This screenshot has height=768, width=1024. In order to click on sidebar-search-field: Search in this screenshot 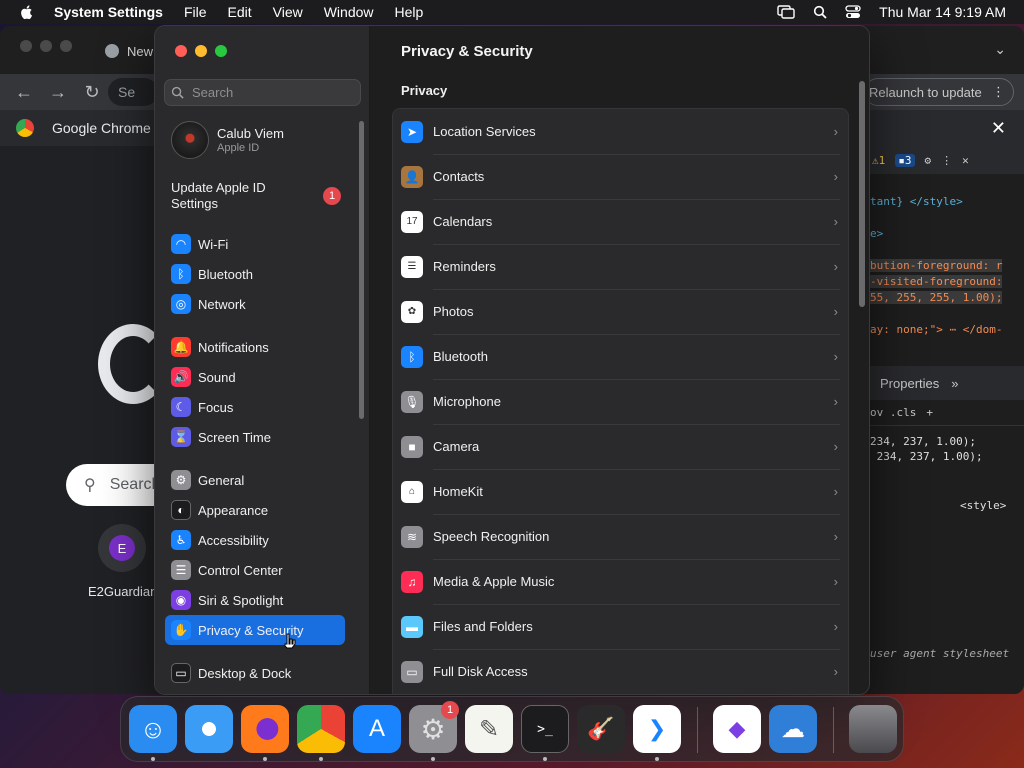, I will do `click(262, 92)`.